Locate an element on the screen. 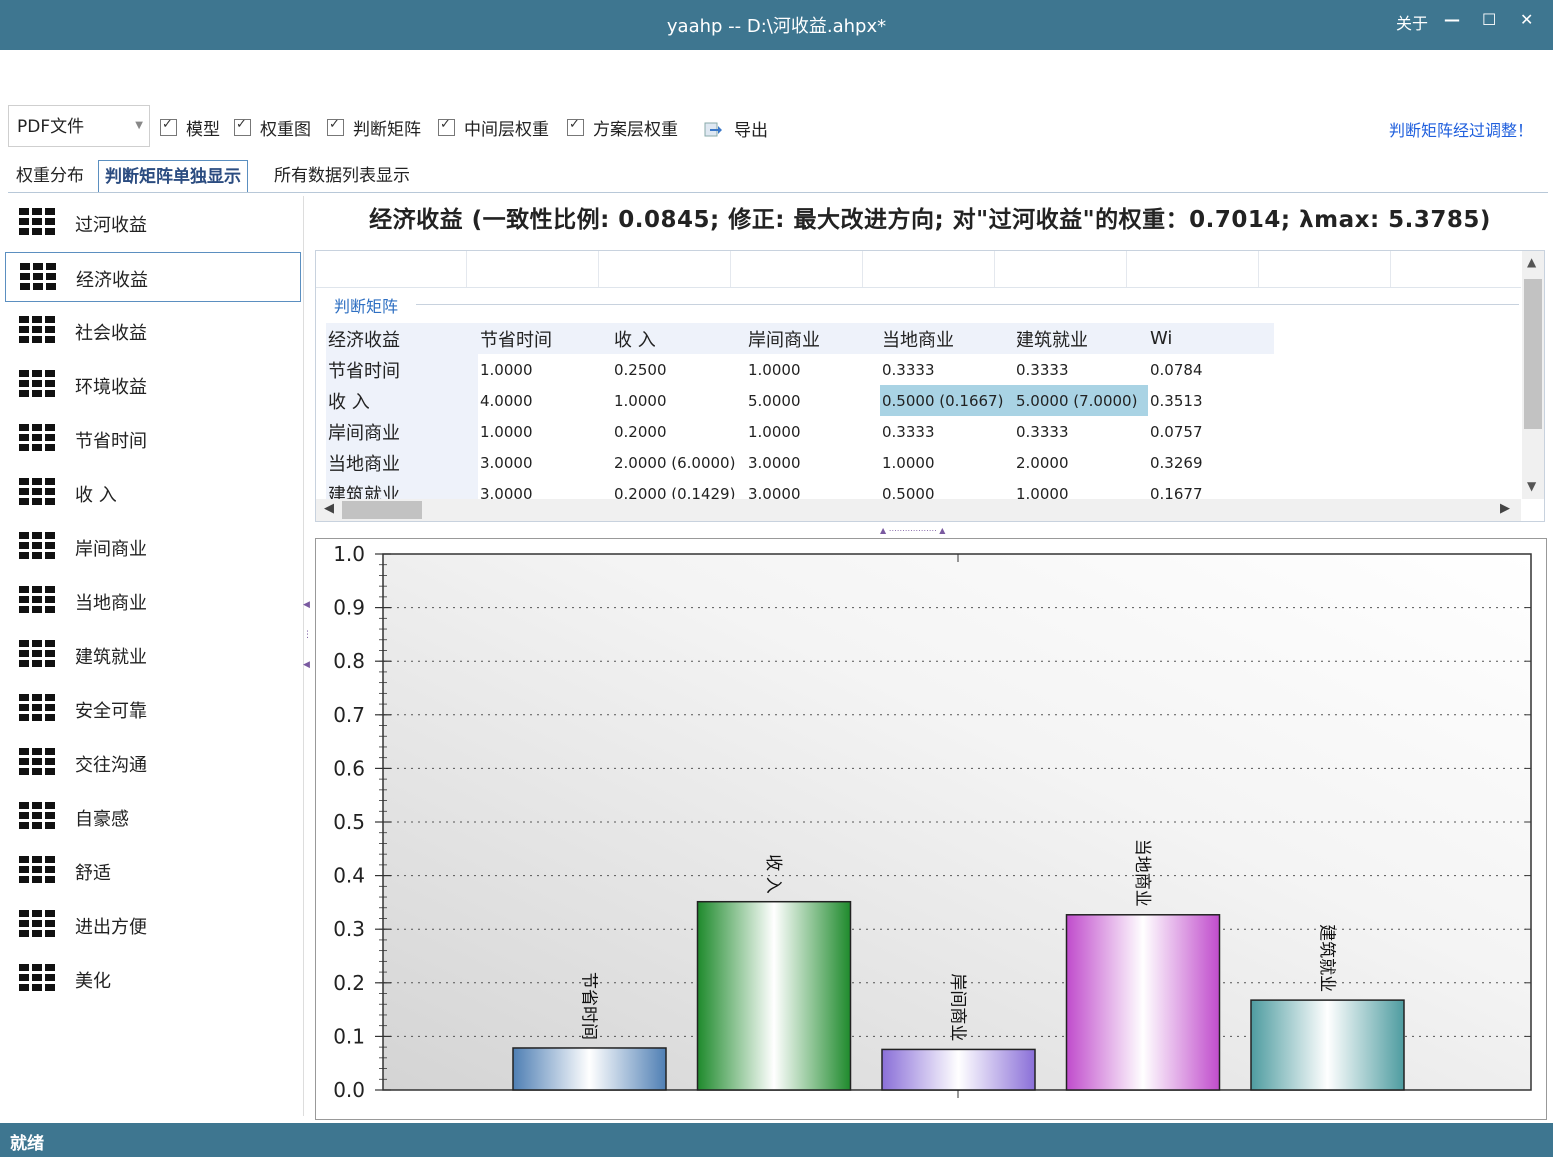  export-format-select: PDF文件 ▼ is located at coordinates (79, 126).